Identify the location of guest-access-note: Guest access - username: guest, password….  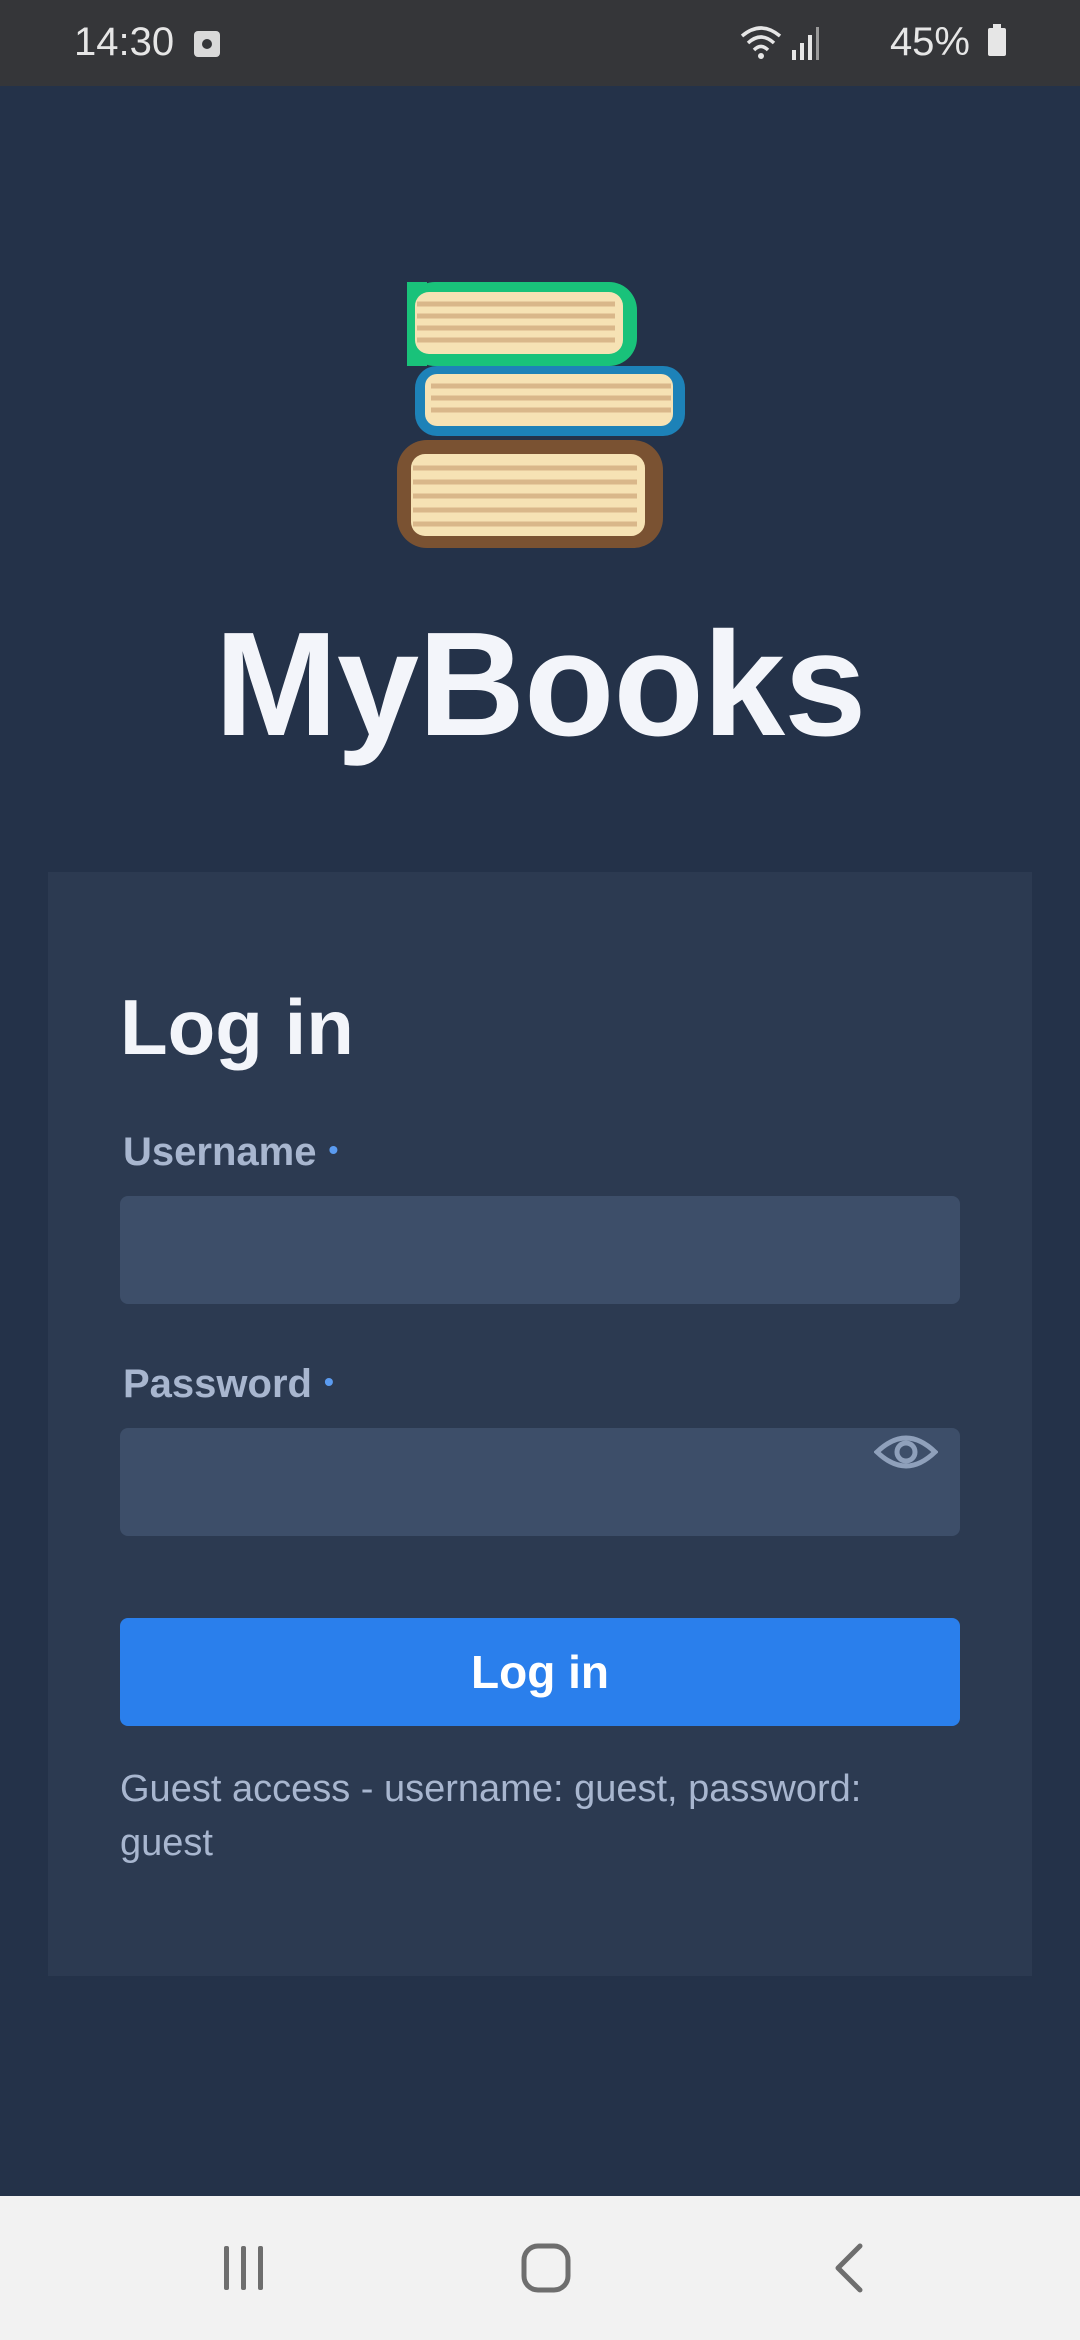
(491, 1816).